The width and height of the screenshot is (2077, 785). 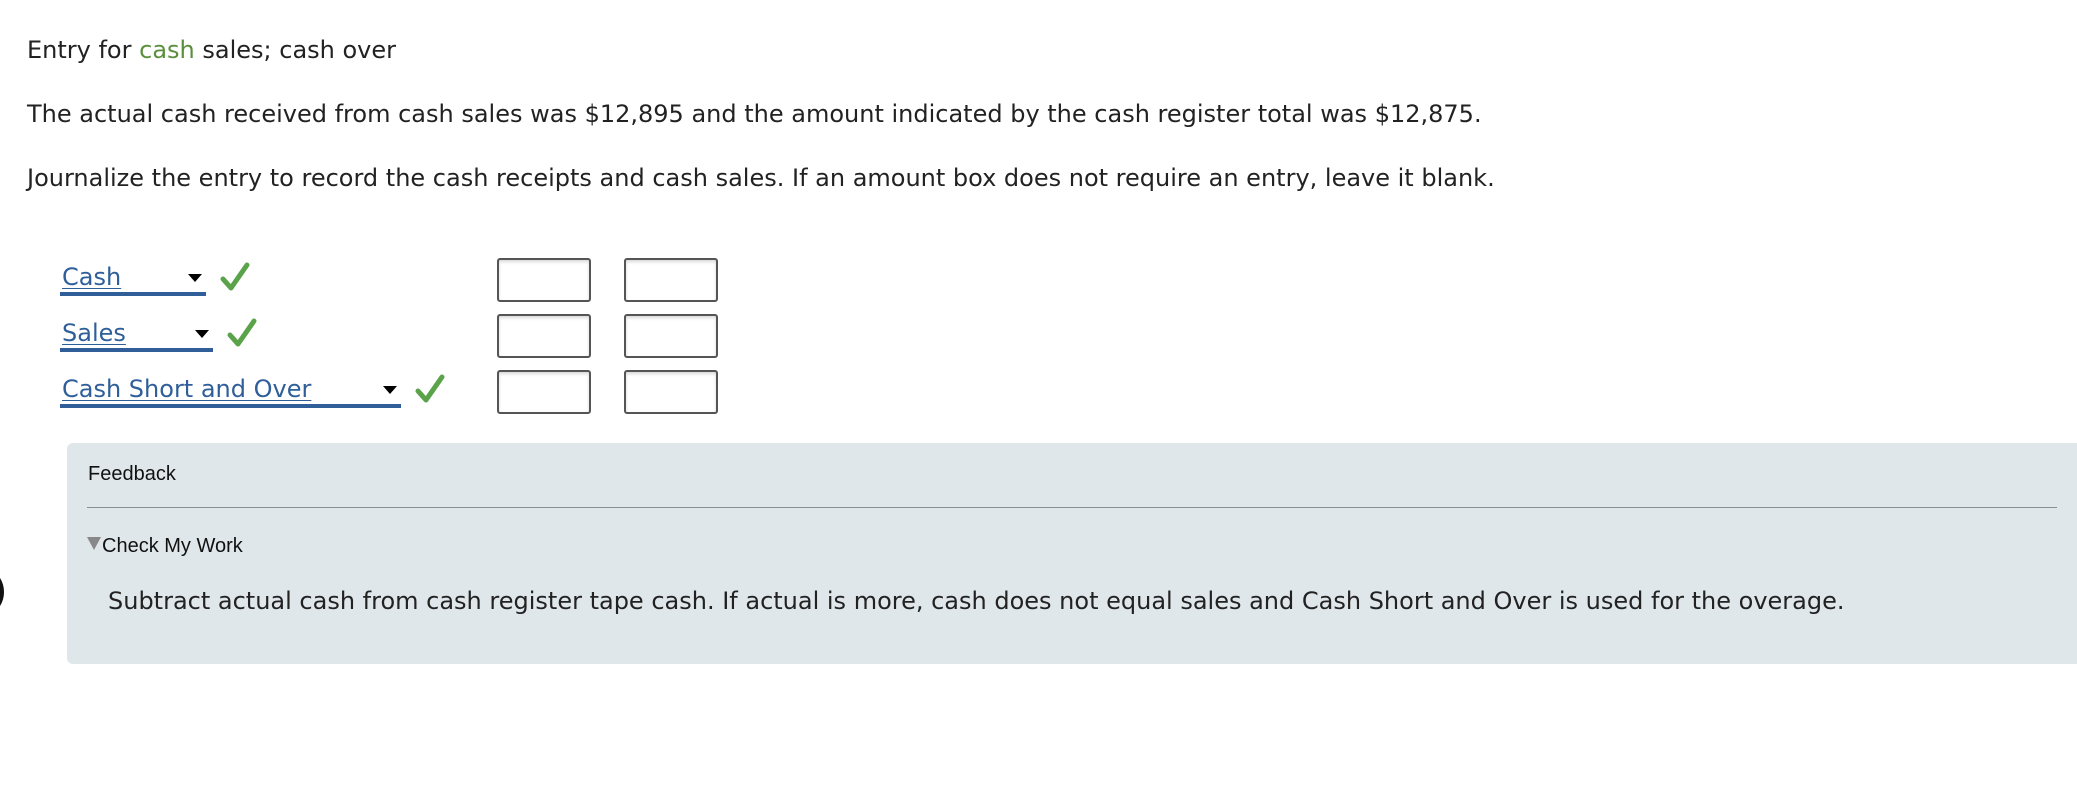 What do you see at coordinates (172, 546) in the screenshot?
I see `check-my-work-label: Check My Work` at bounding box center [172, 546].